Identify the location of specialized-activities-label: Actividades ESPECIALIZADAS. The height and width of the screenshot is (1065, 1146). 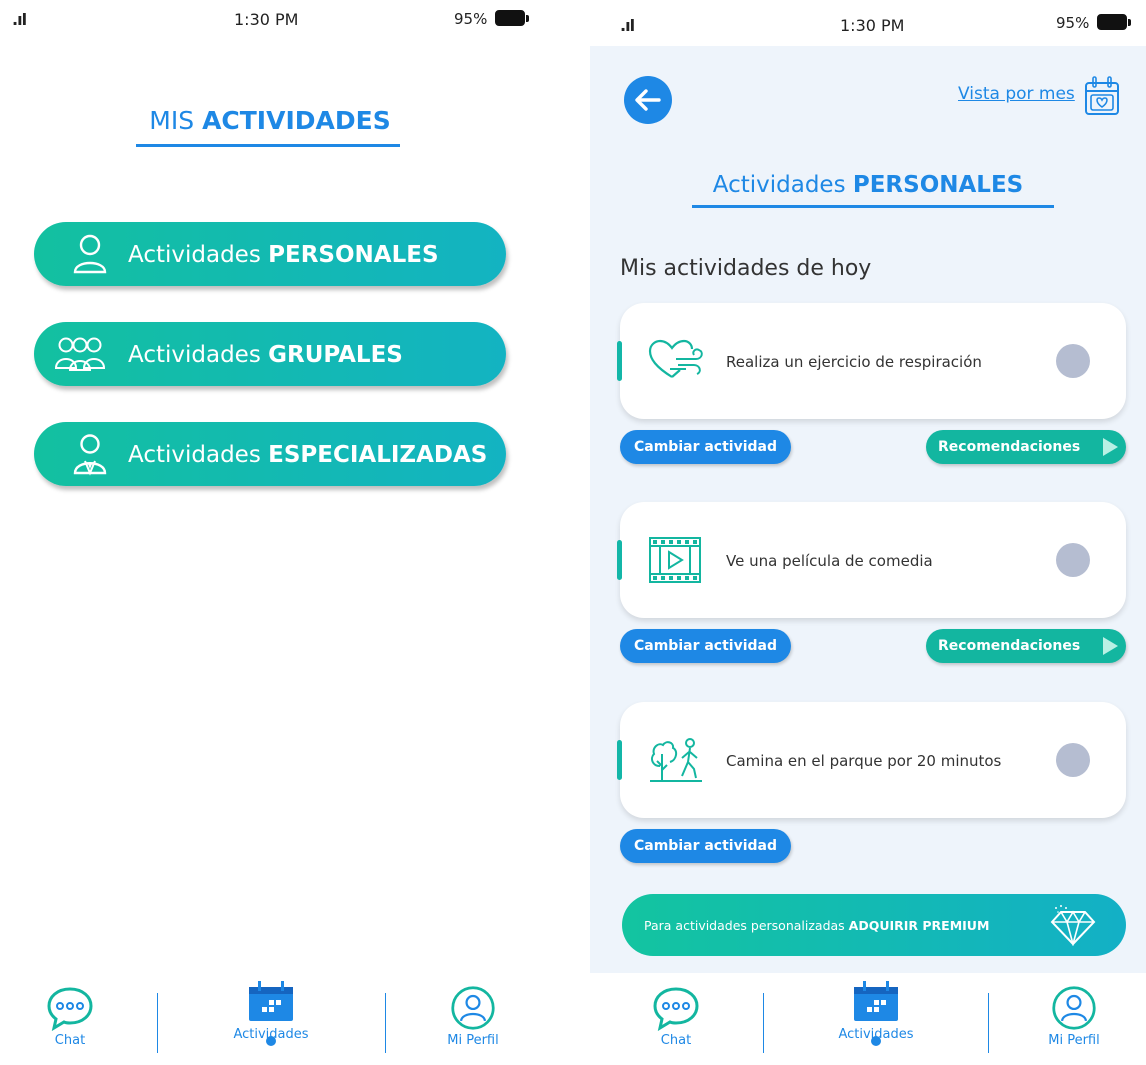
(308, 455).